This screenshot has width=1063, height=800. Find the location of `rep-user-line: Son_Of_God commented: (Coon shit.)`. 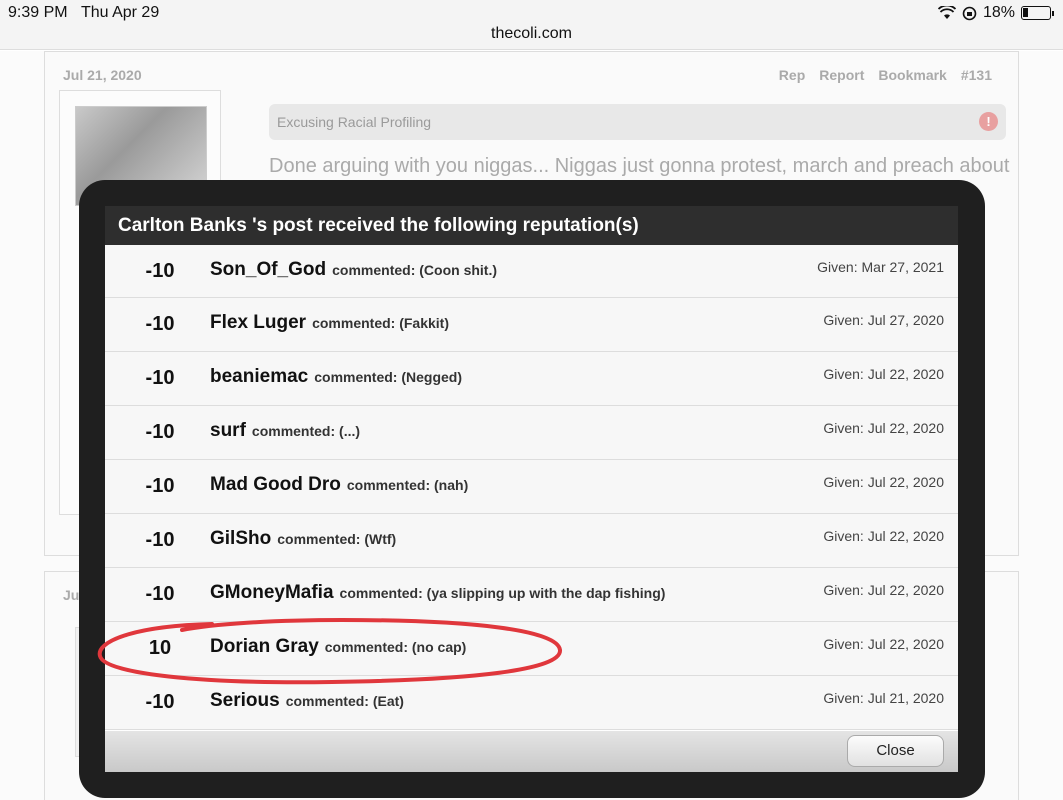

rep-user-line: Son_Of_God commented: (Coon shit.) is located at coordinates (353, 270).